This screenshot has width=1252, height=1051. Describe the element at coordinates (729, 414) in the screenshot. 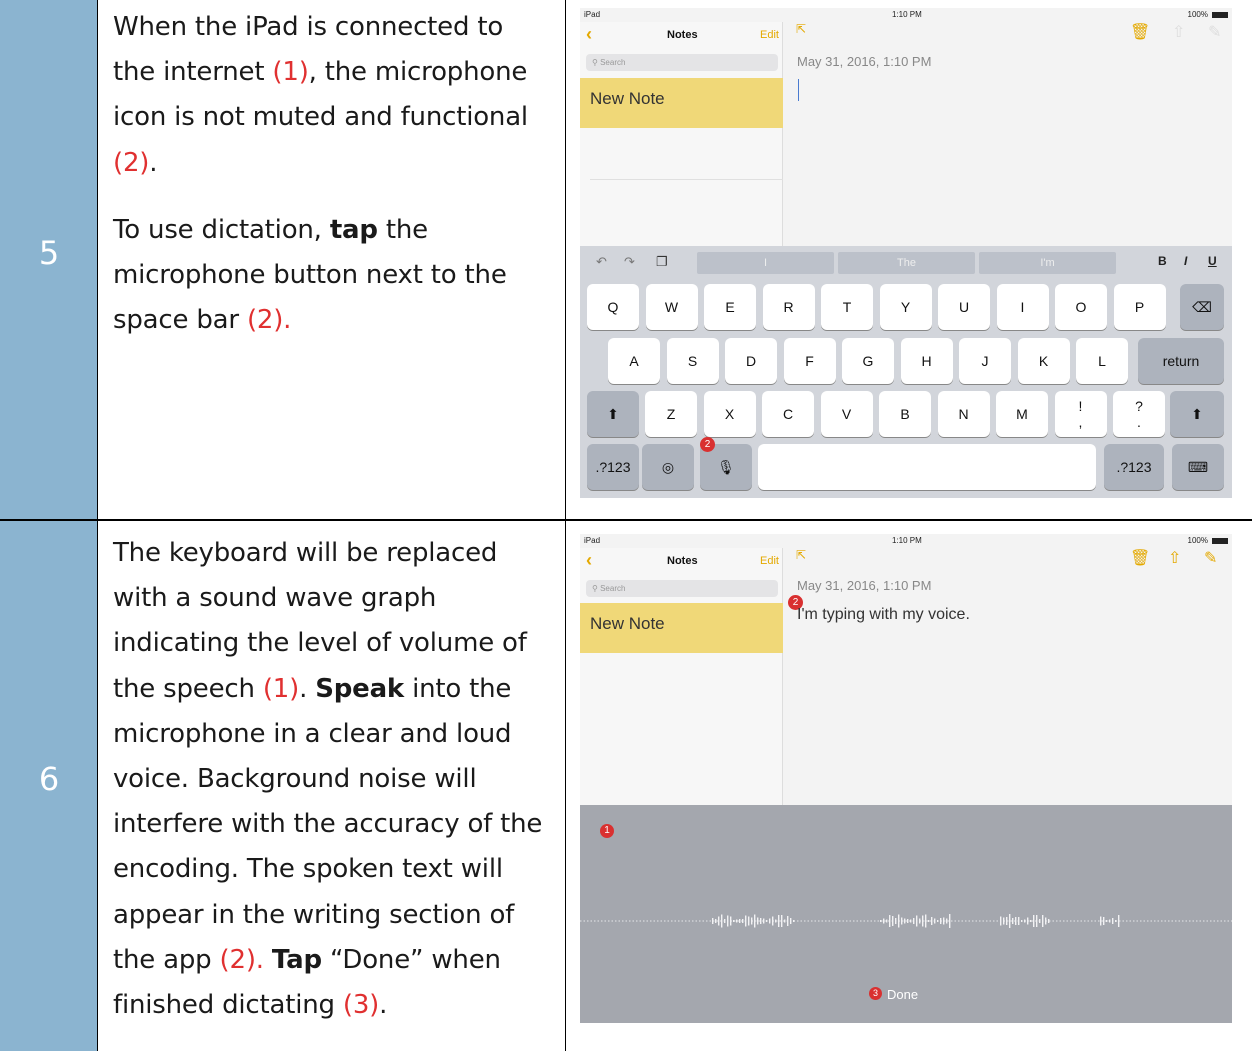

I see `key-punct-1: X` at that location.